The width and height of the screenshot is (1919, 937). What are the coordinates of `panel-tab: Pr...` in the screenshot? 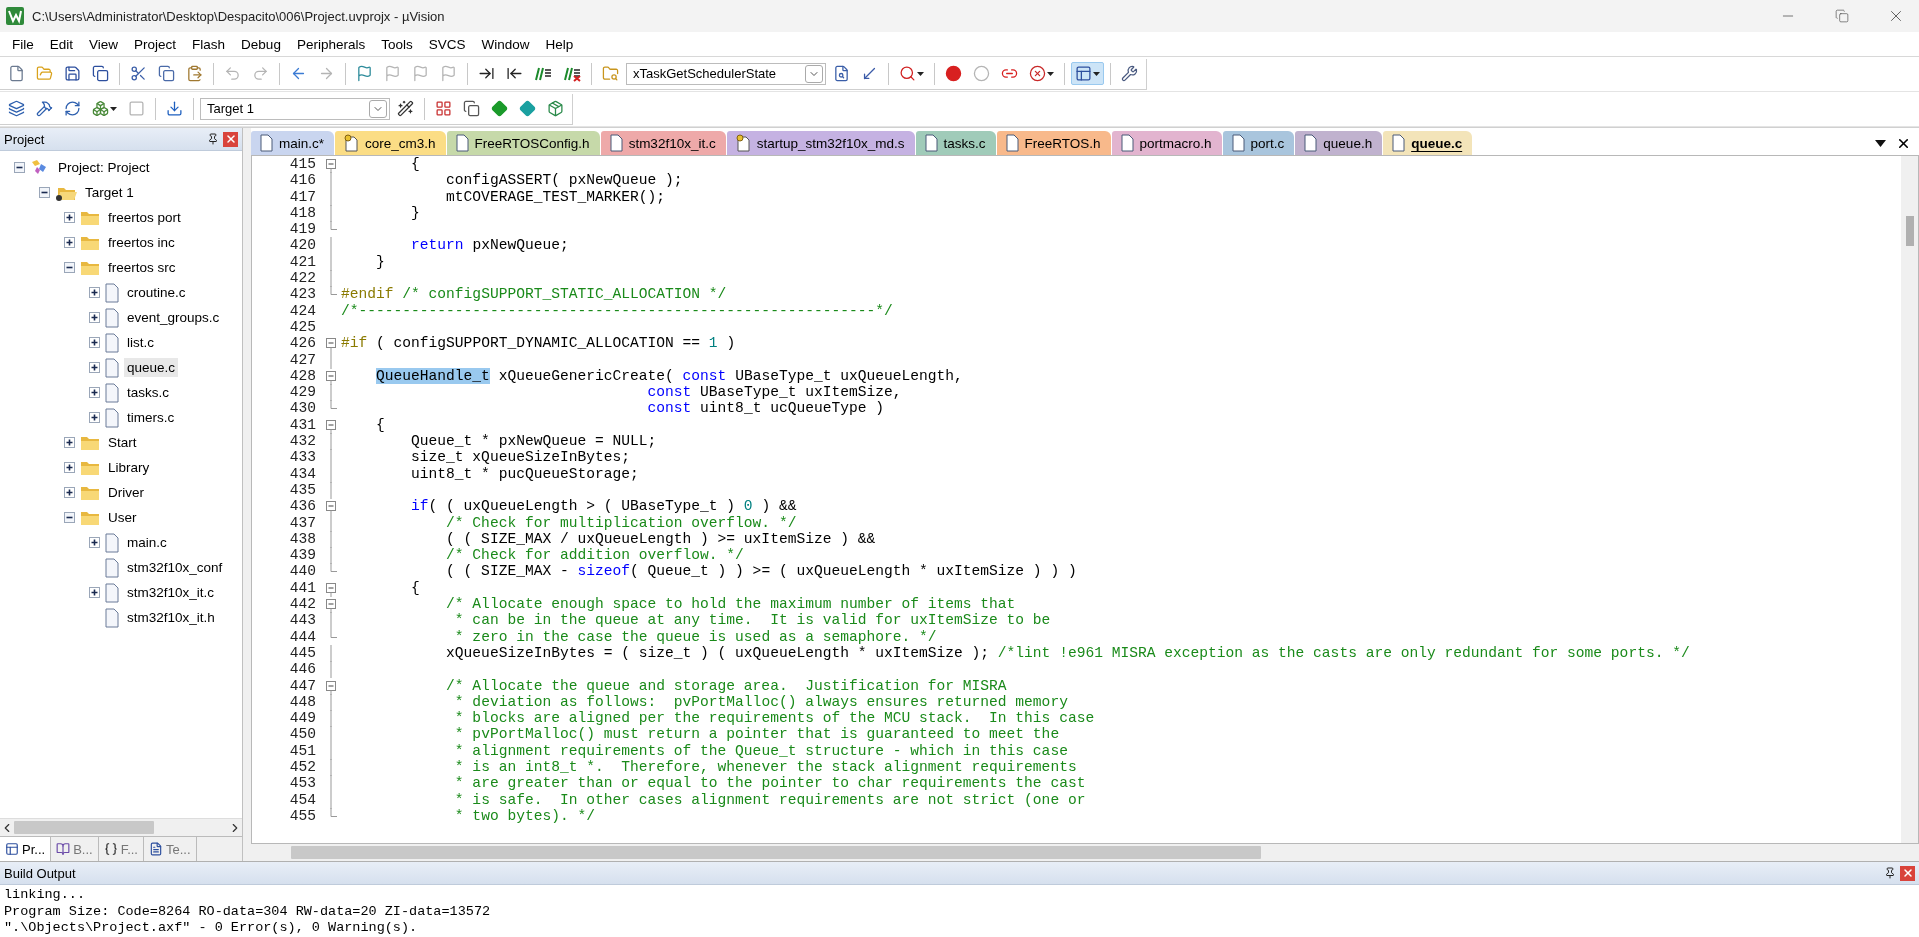 It's located at (26, 849).